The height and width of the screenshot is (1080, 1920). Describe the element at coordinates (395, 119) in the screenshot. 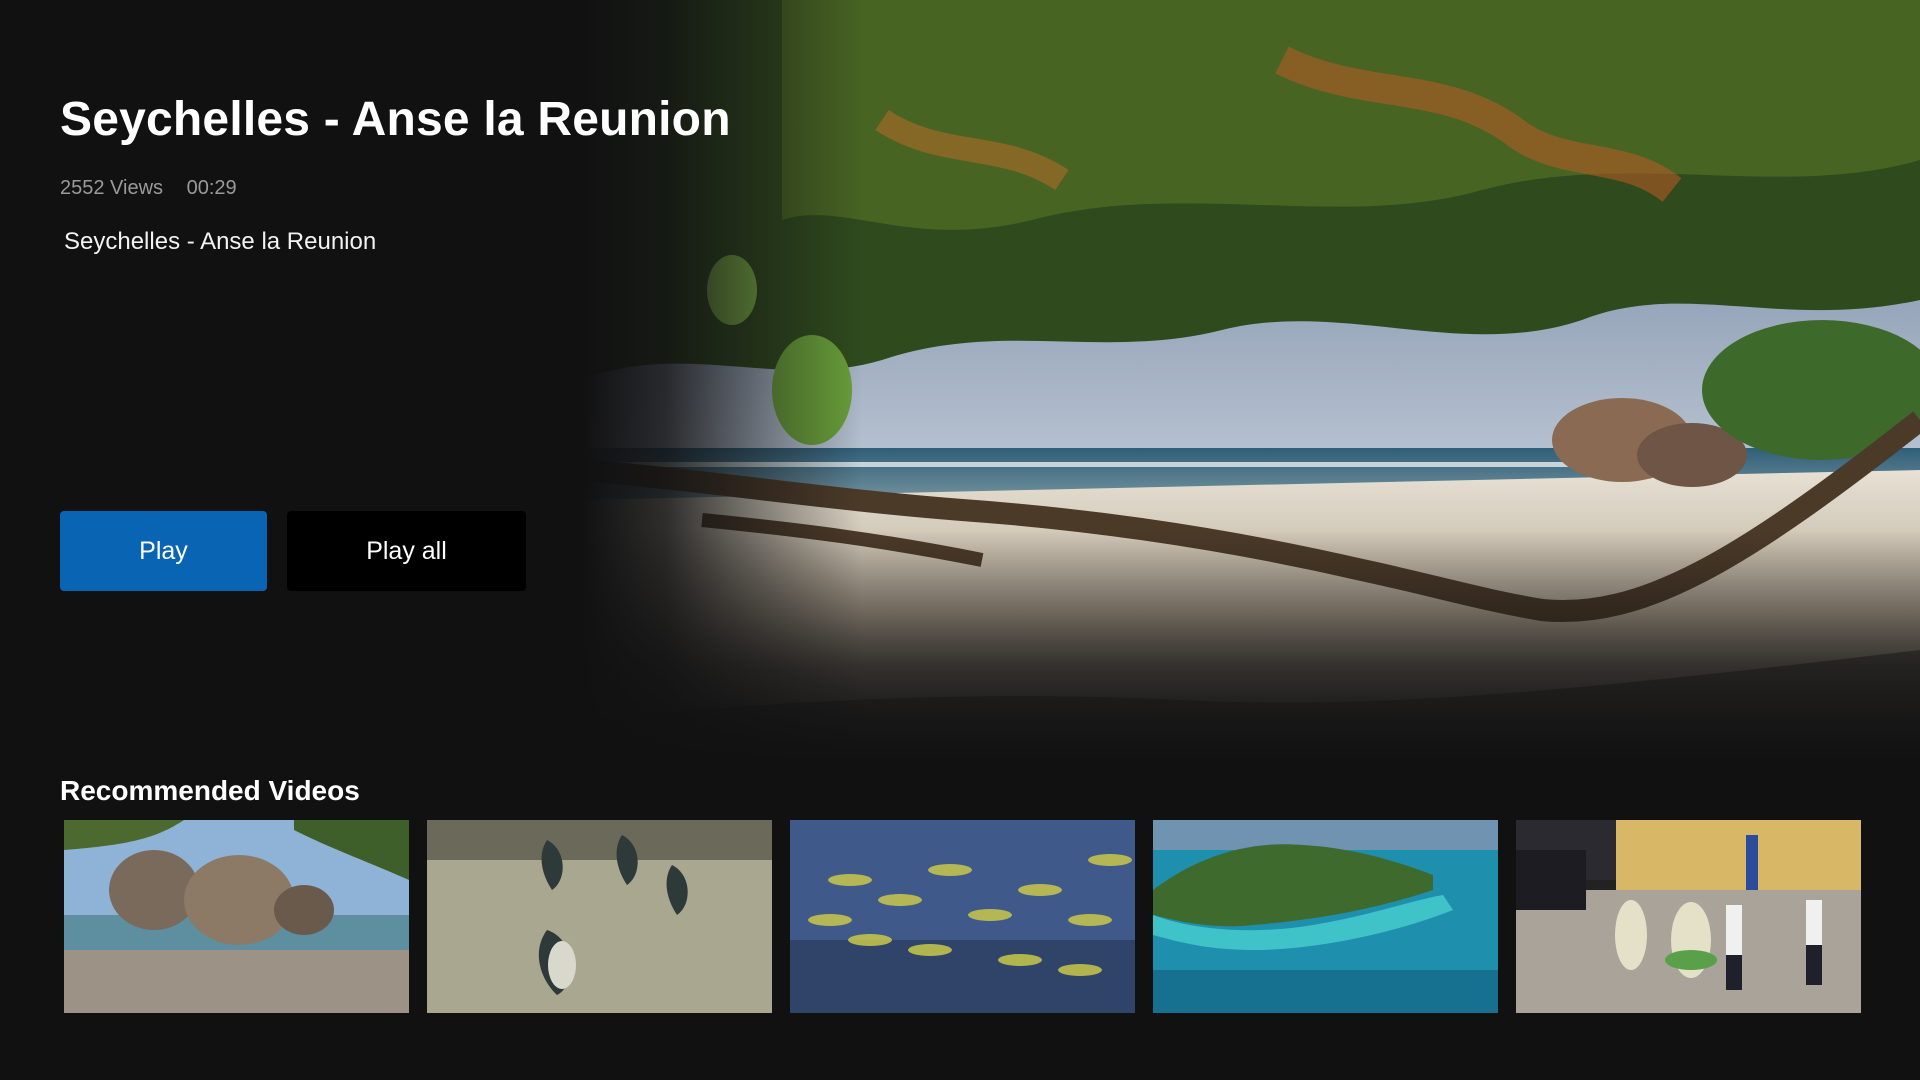

I see `video-title: Seychelles - Anse la Reunion` at that location.